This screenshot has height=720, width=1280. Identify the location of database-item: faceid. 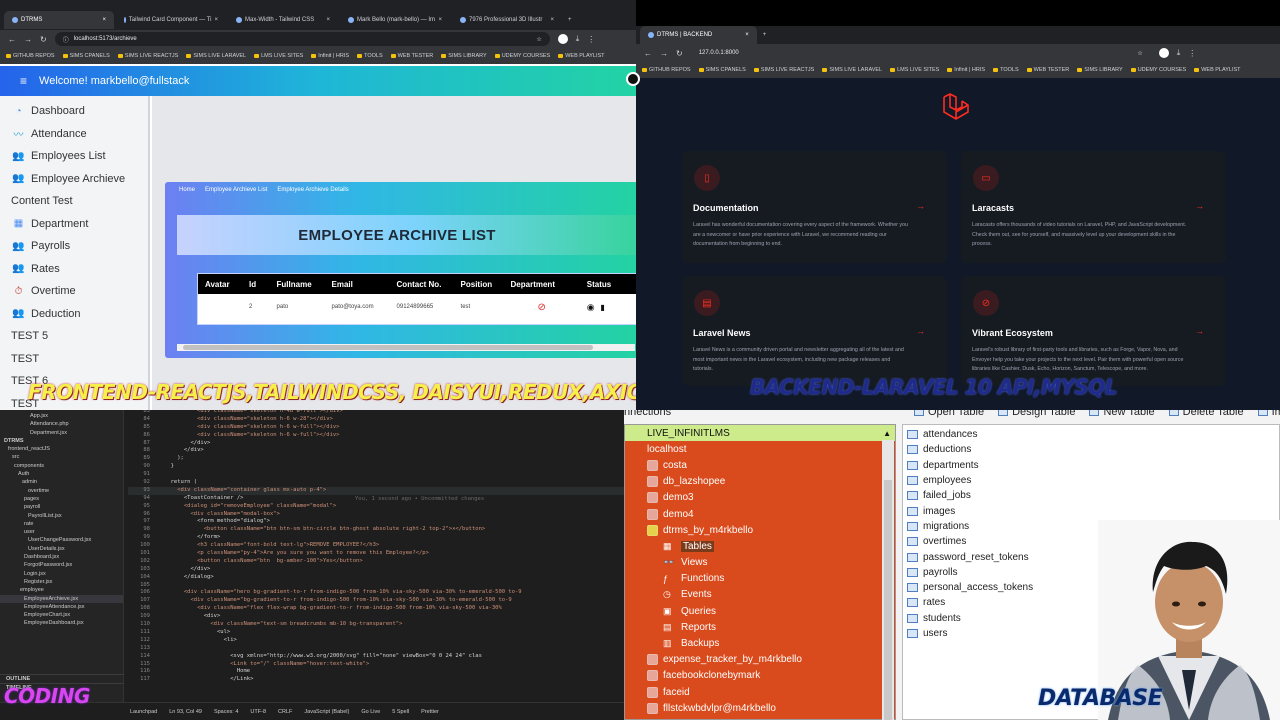
(760, 692).